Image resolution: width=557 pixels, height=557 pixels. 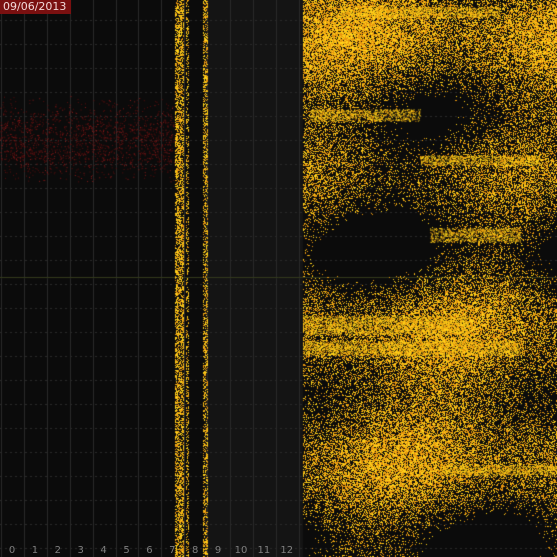 I want to click on date-badge: 09/06/2013, so click(x=35, y=7).